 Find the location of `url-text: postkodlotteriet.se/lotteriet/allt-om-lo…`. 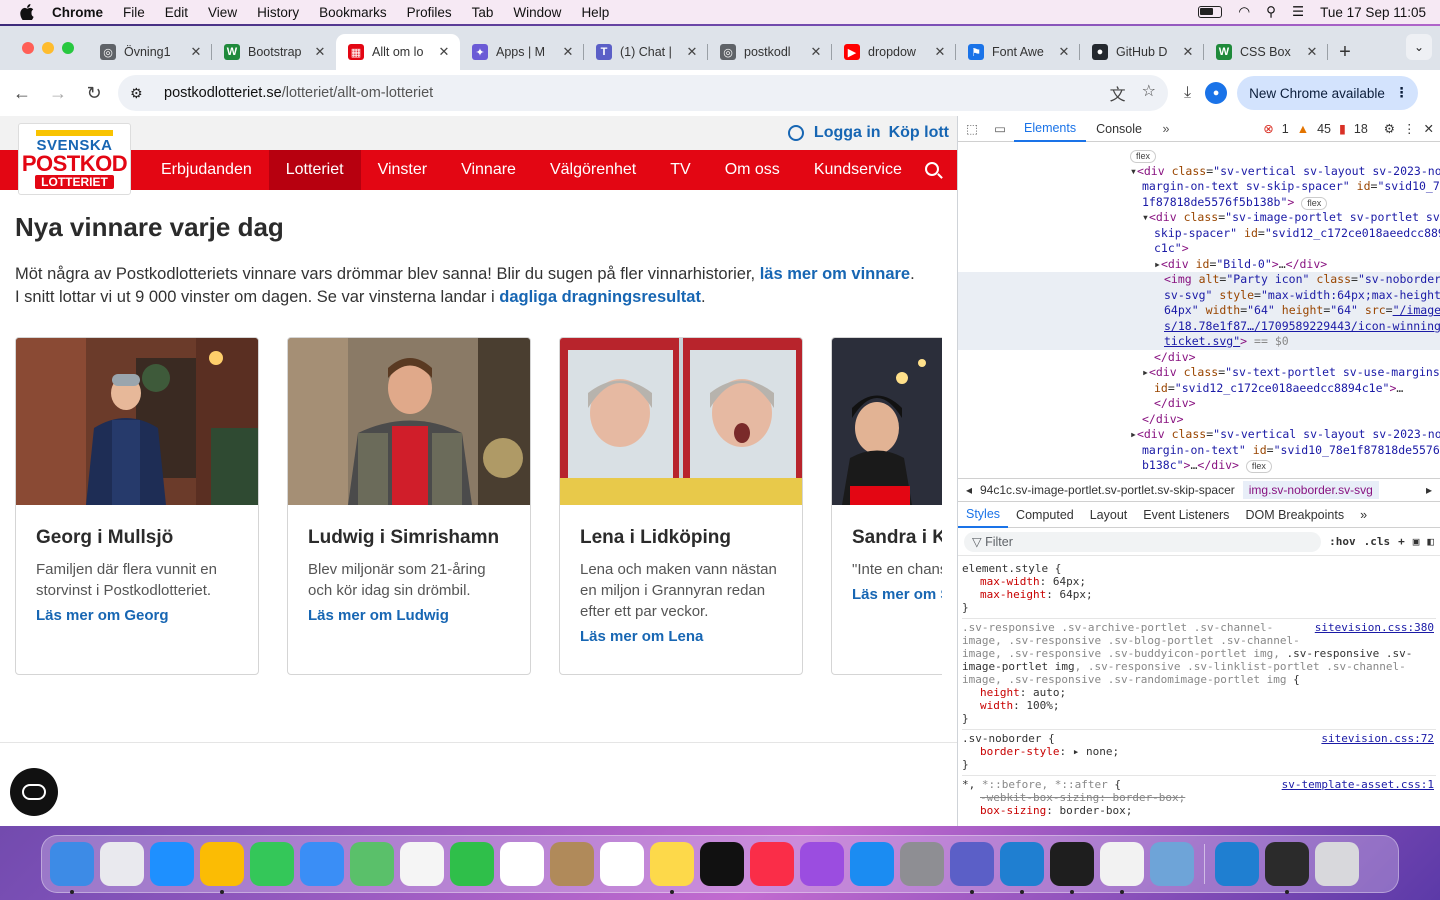

url-text: postkodlotteriet.se/lotteriet/allt-om-lo… is located at coordinates (298, 93).